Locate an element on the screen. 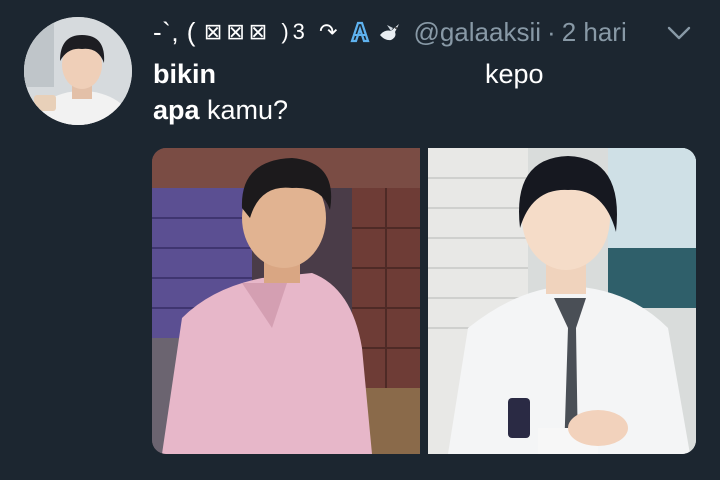 This screenshot has width=720, height=480. avatar is located at coordinates (78, 71).